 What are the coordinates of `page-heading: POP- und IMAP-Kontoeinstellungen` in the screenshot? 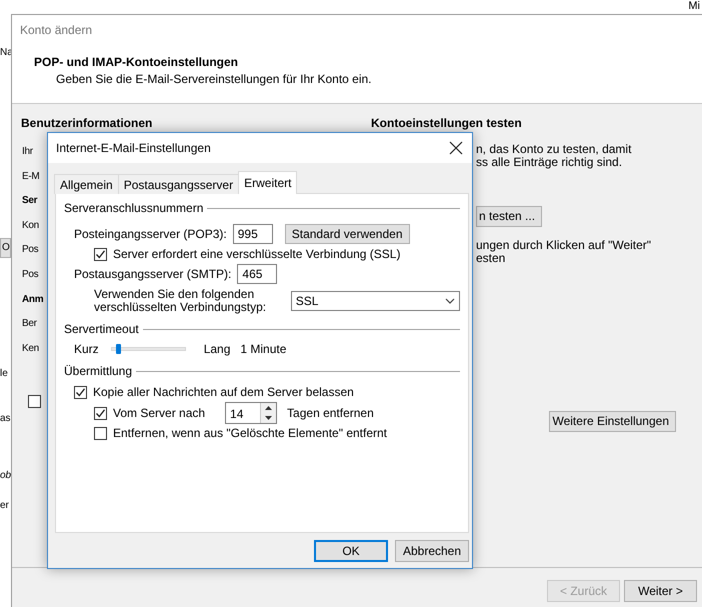 It's located at (136, 62).